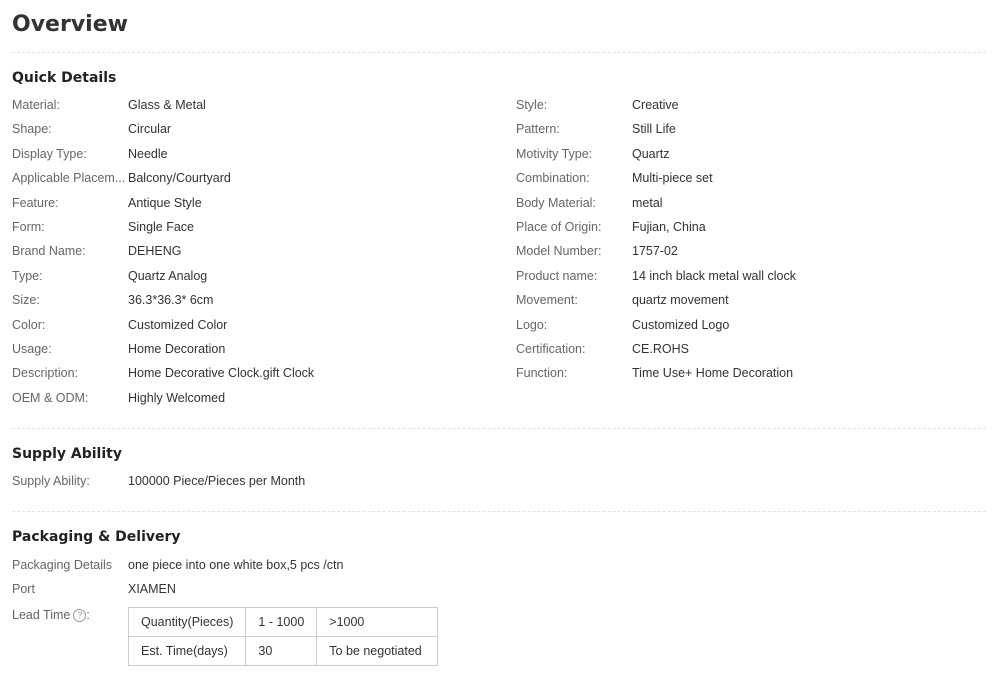  What do you see at coordinates (553, 178) in the screenshot?
I see `detail-label: Combination:` at bounding box center [553, 178].